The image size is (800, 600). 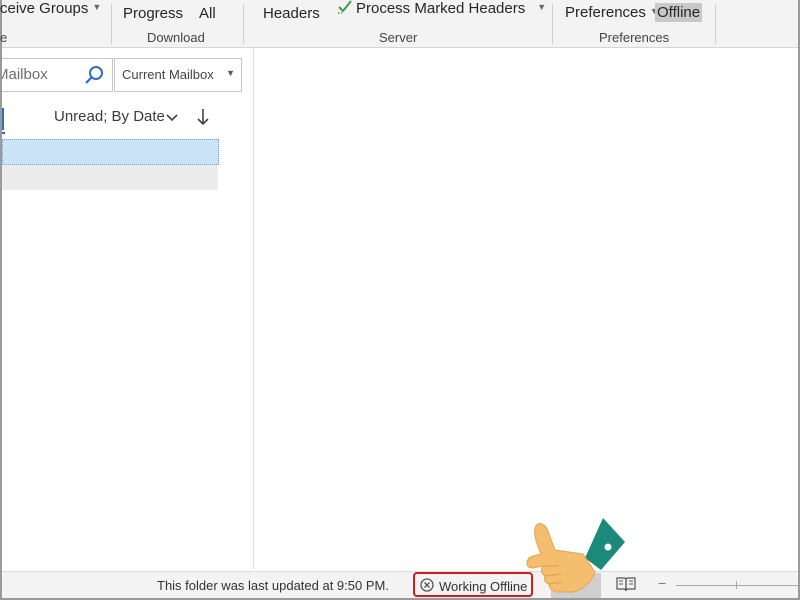 What do you see at coordinates (172, 118) in the screenshot?
I see `chevron-down-icon` at bounding box center [172, 118].